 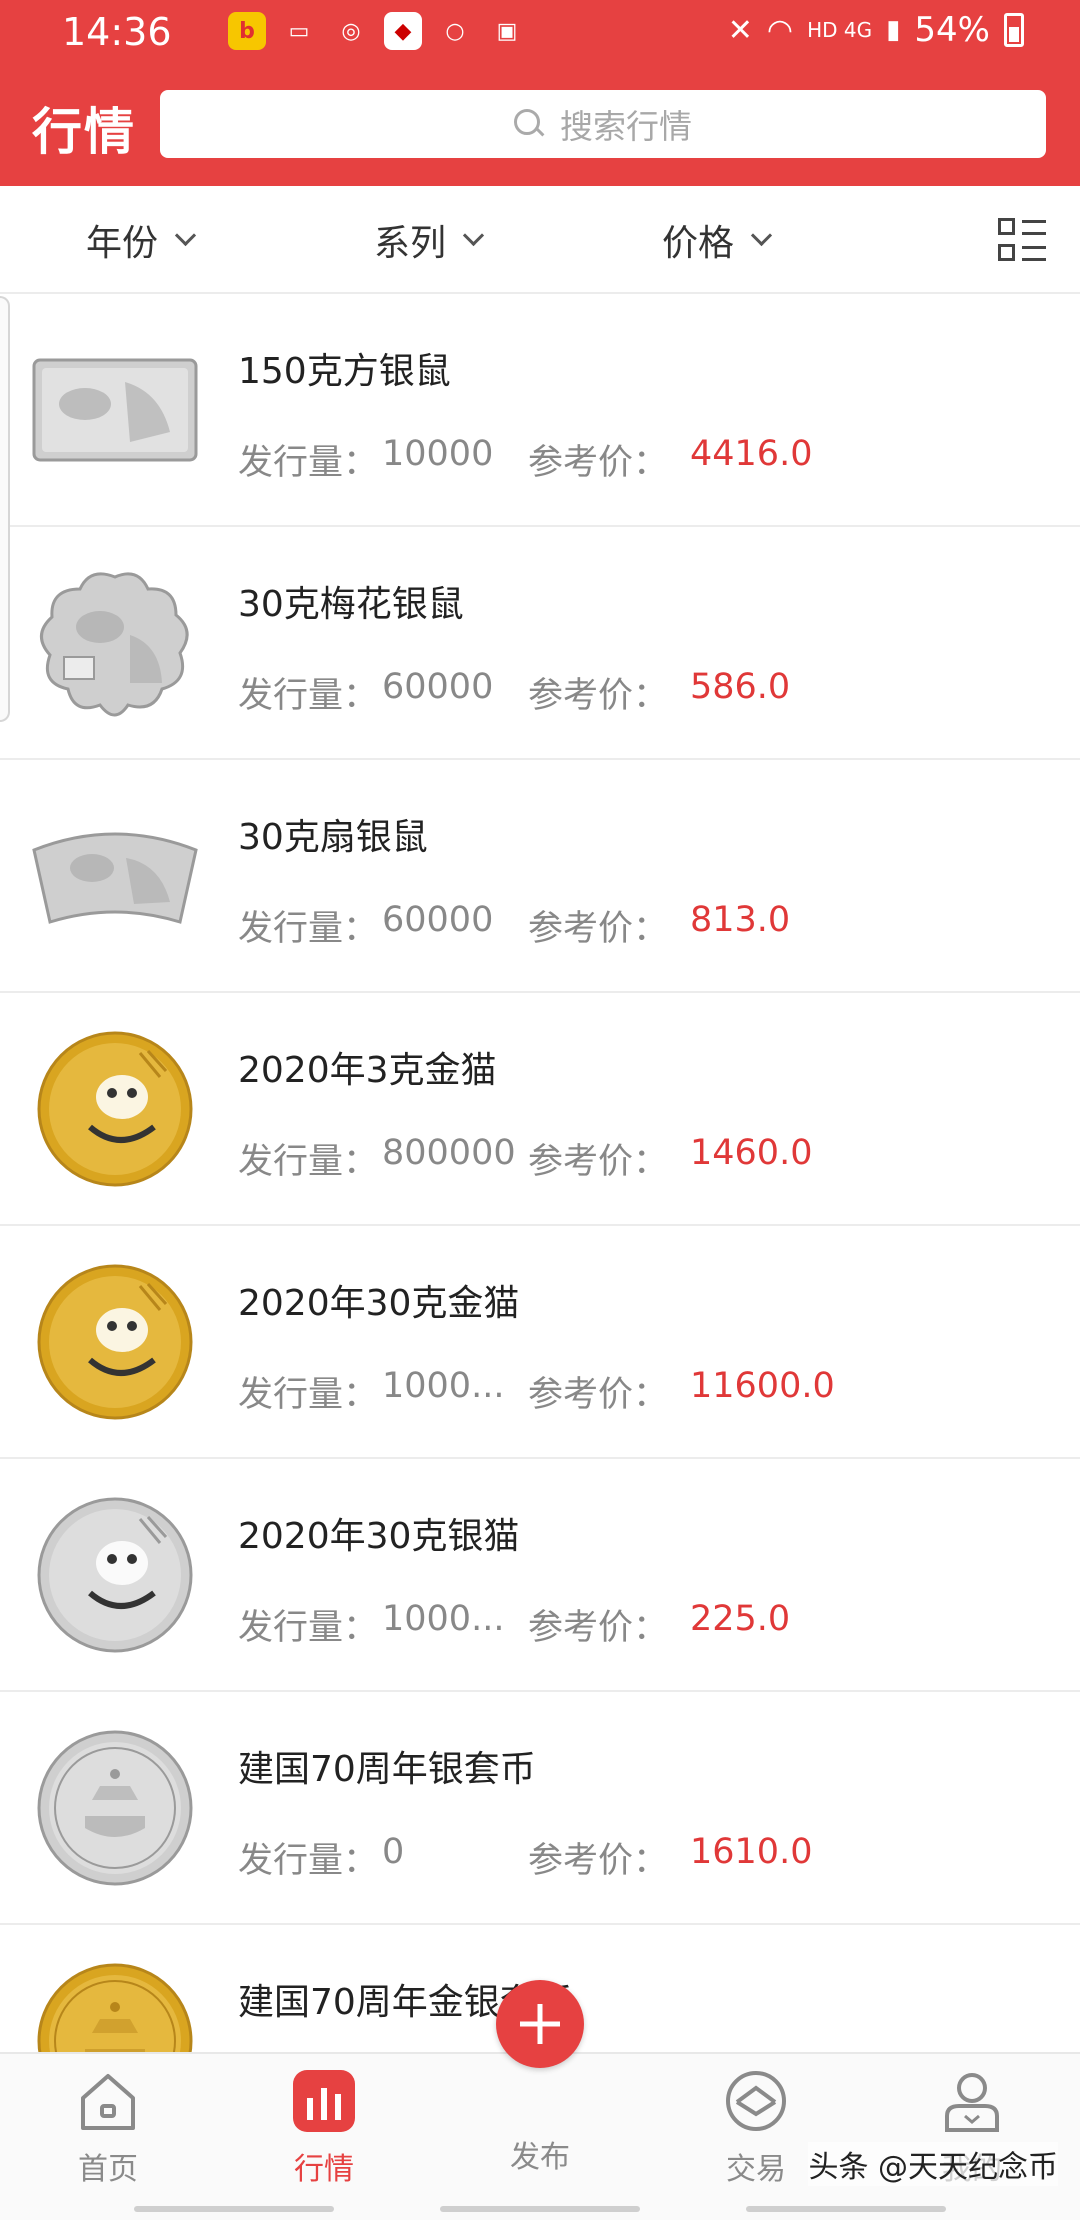 What do you see at coordinates (740, 1619) in the screenshot?
I see `ref-price-value: 225.0` at bounding box center [740, 1619].